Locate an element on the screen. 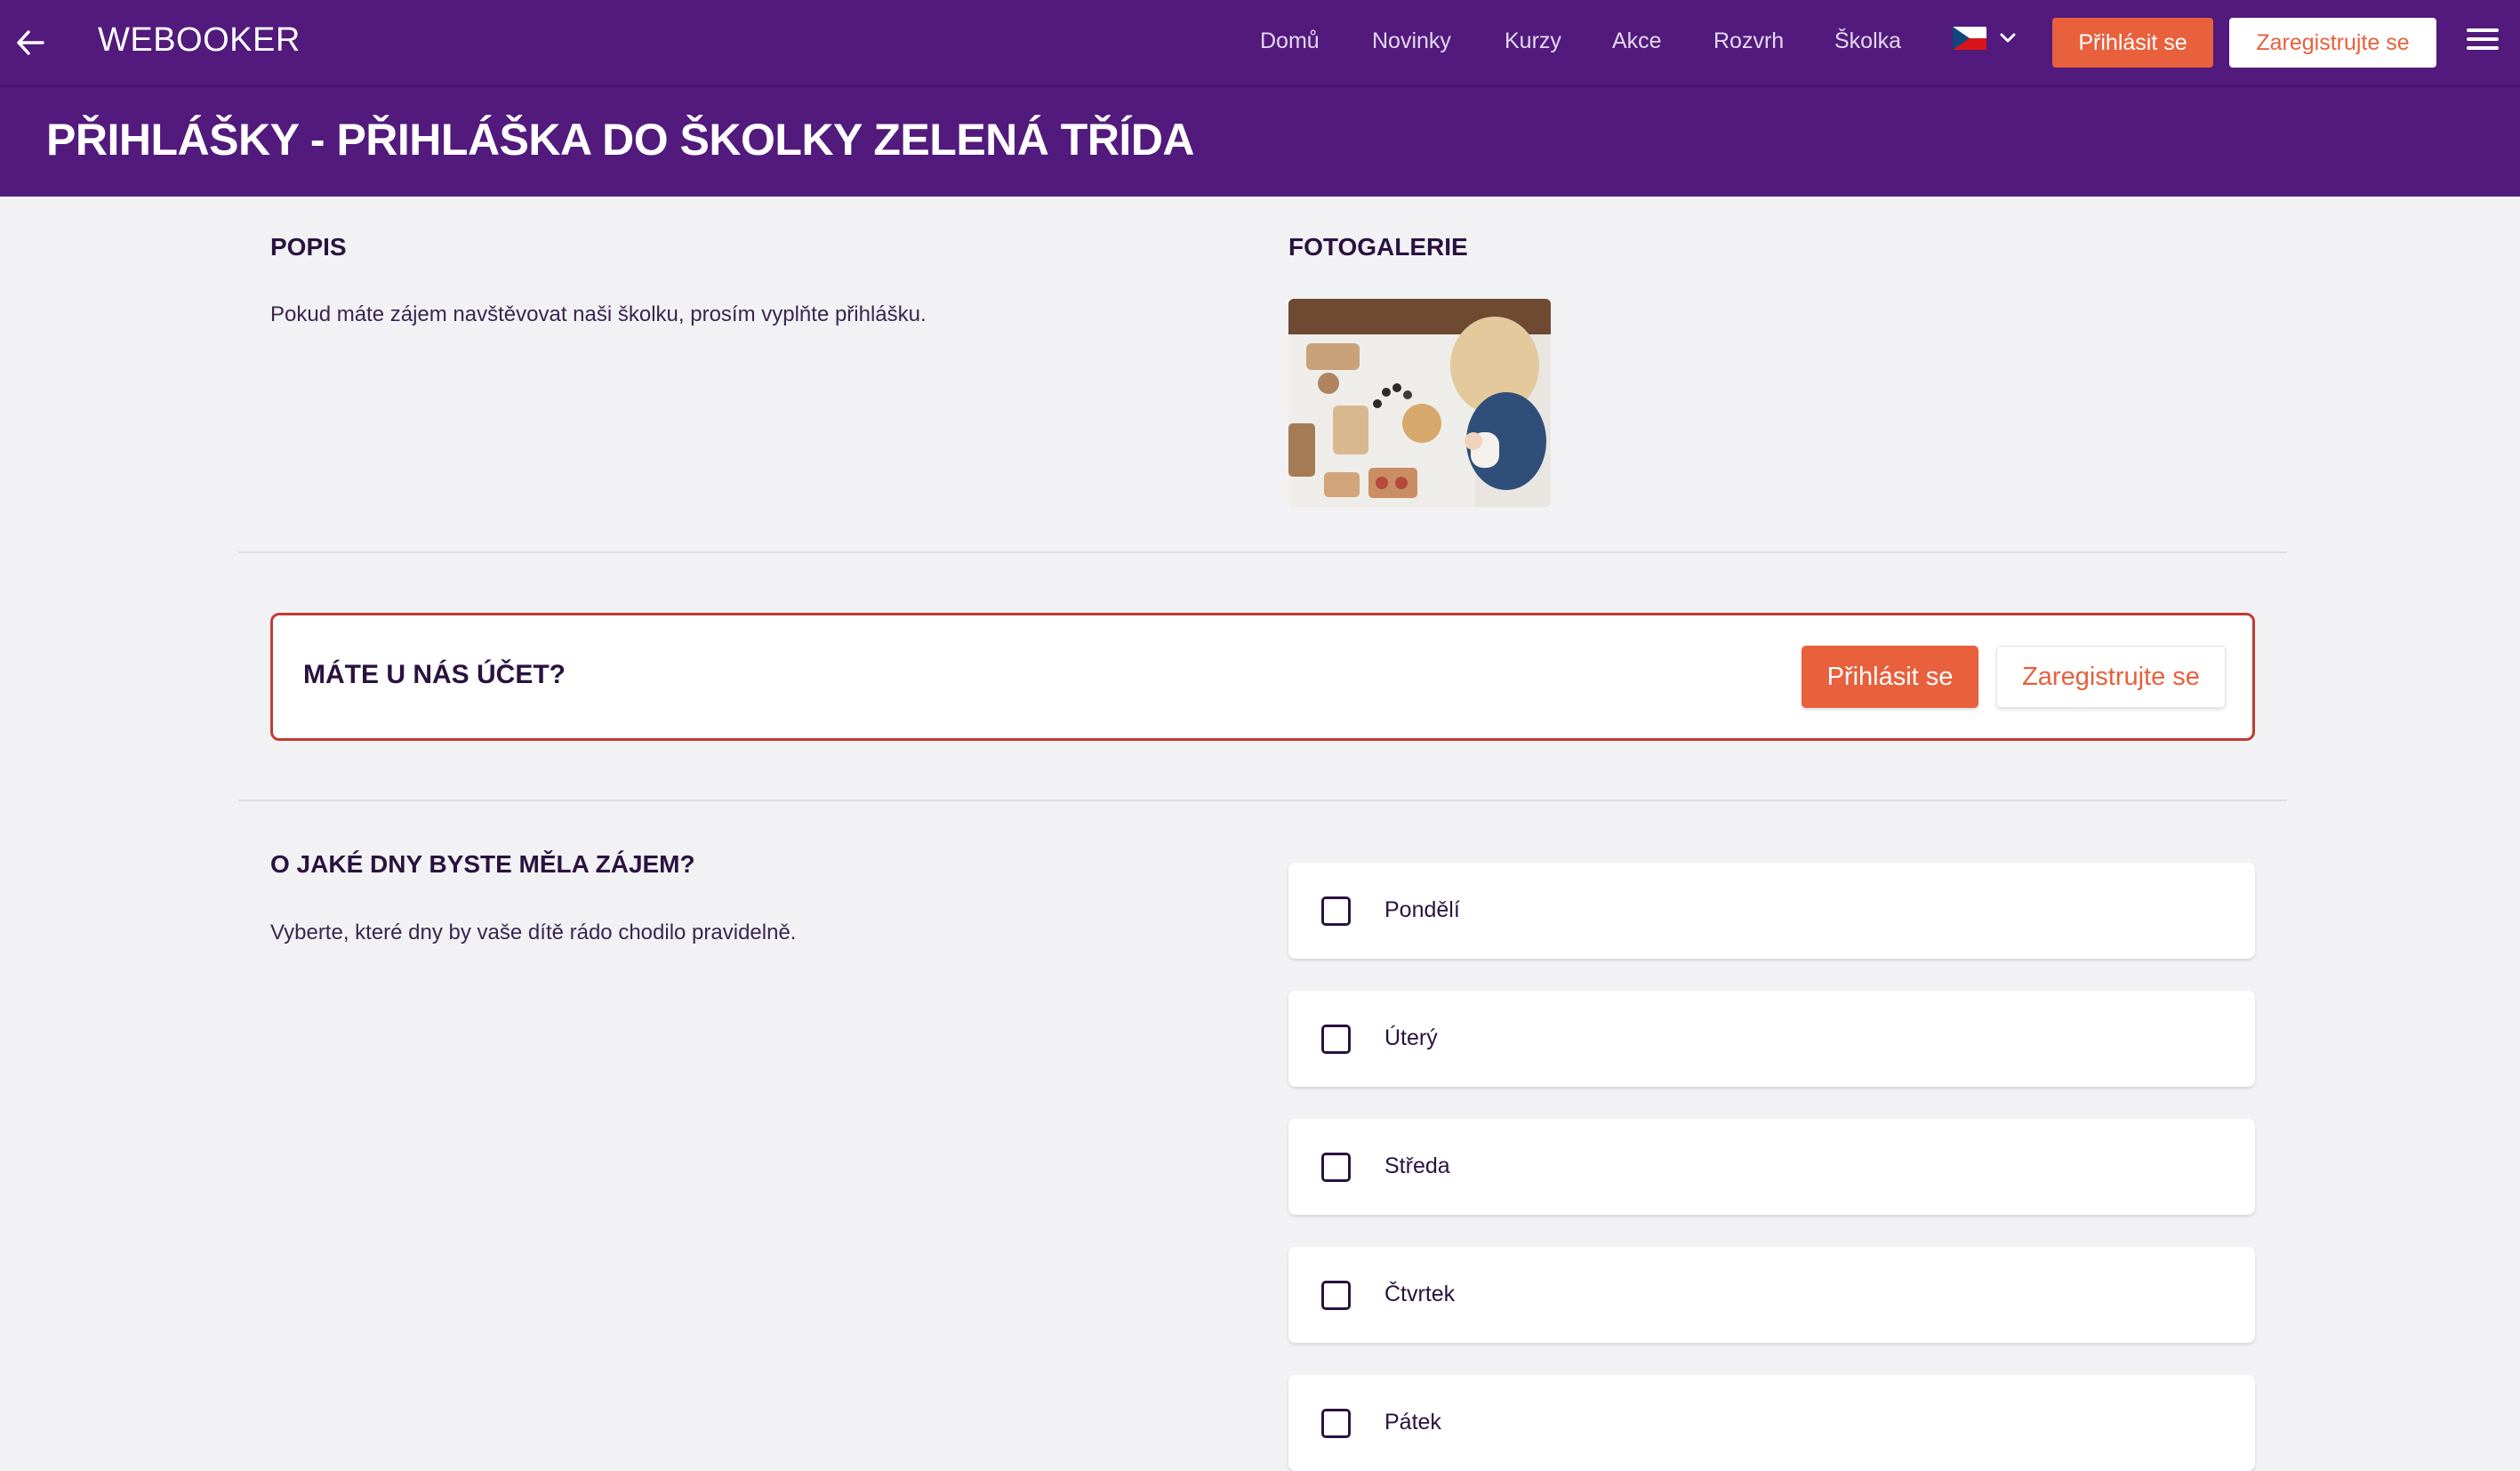  nav-item-kindergarten: Školka is located at coordinates (1867, 41).